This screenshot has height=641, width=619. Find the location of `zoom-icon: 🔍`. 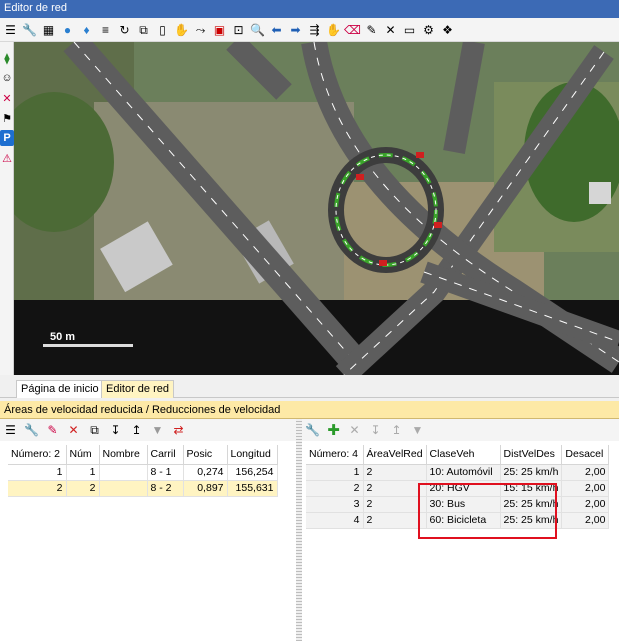

zoom-icon: 🔍 is located at coordinates (257, 29).